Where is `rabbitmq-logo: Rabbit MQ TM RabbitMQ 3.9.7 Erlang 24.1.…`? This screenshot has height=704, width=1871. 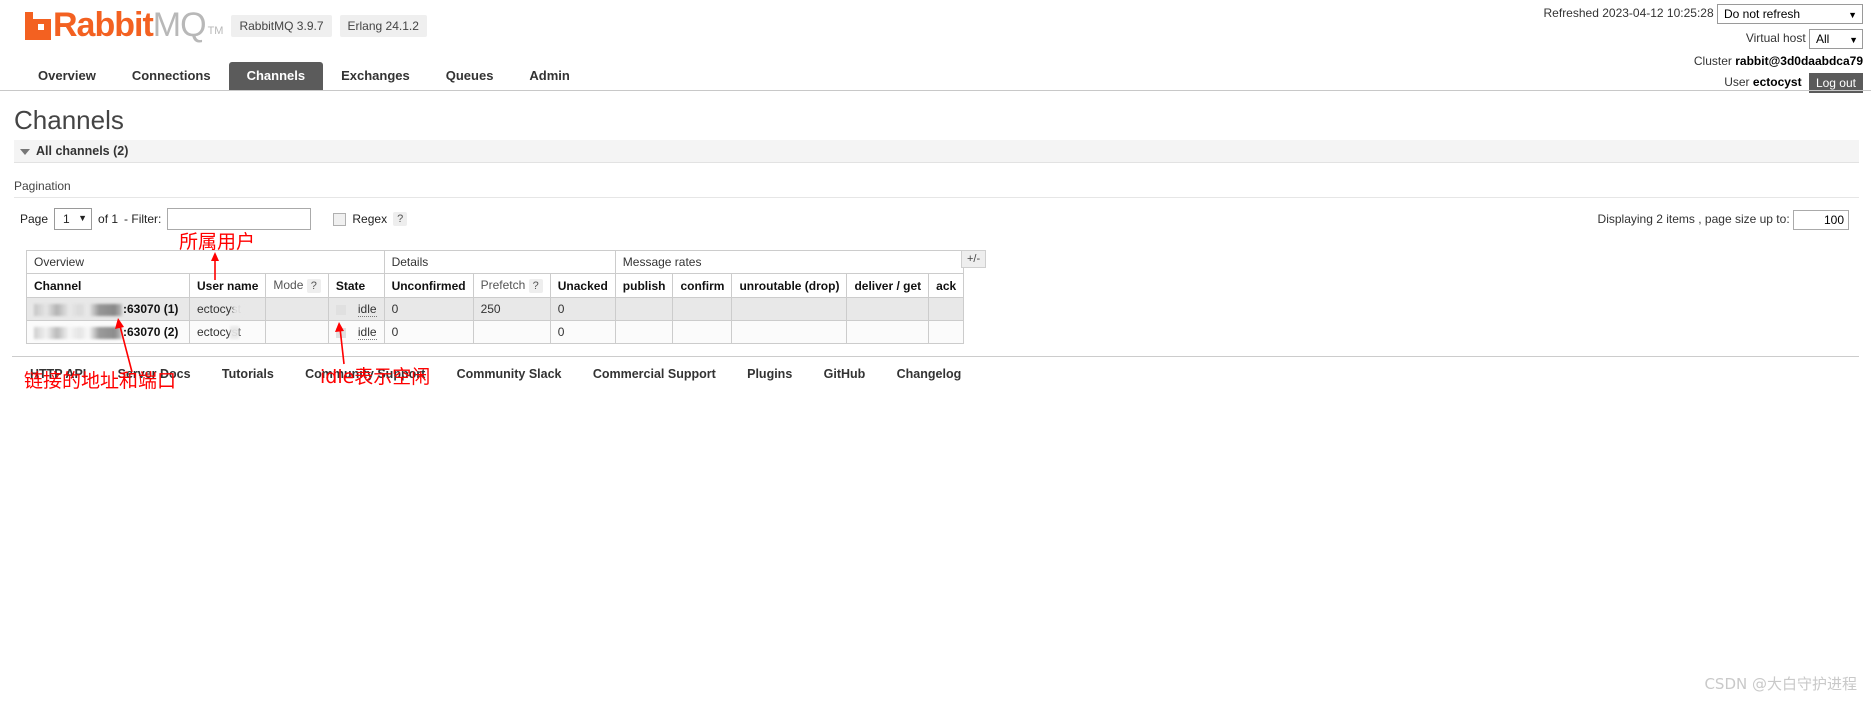
rabbitmq-logo: Rabbit MQ TM RabbitMQ 3.9.7 Erlang 24.1.… is located at coordinates (226, 25).